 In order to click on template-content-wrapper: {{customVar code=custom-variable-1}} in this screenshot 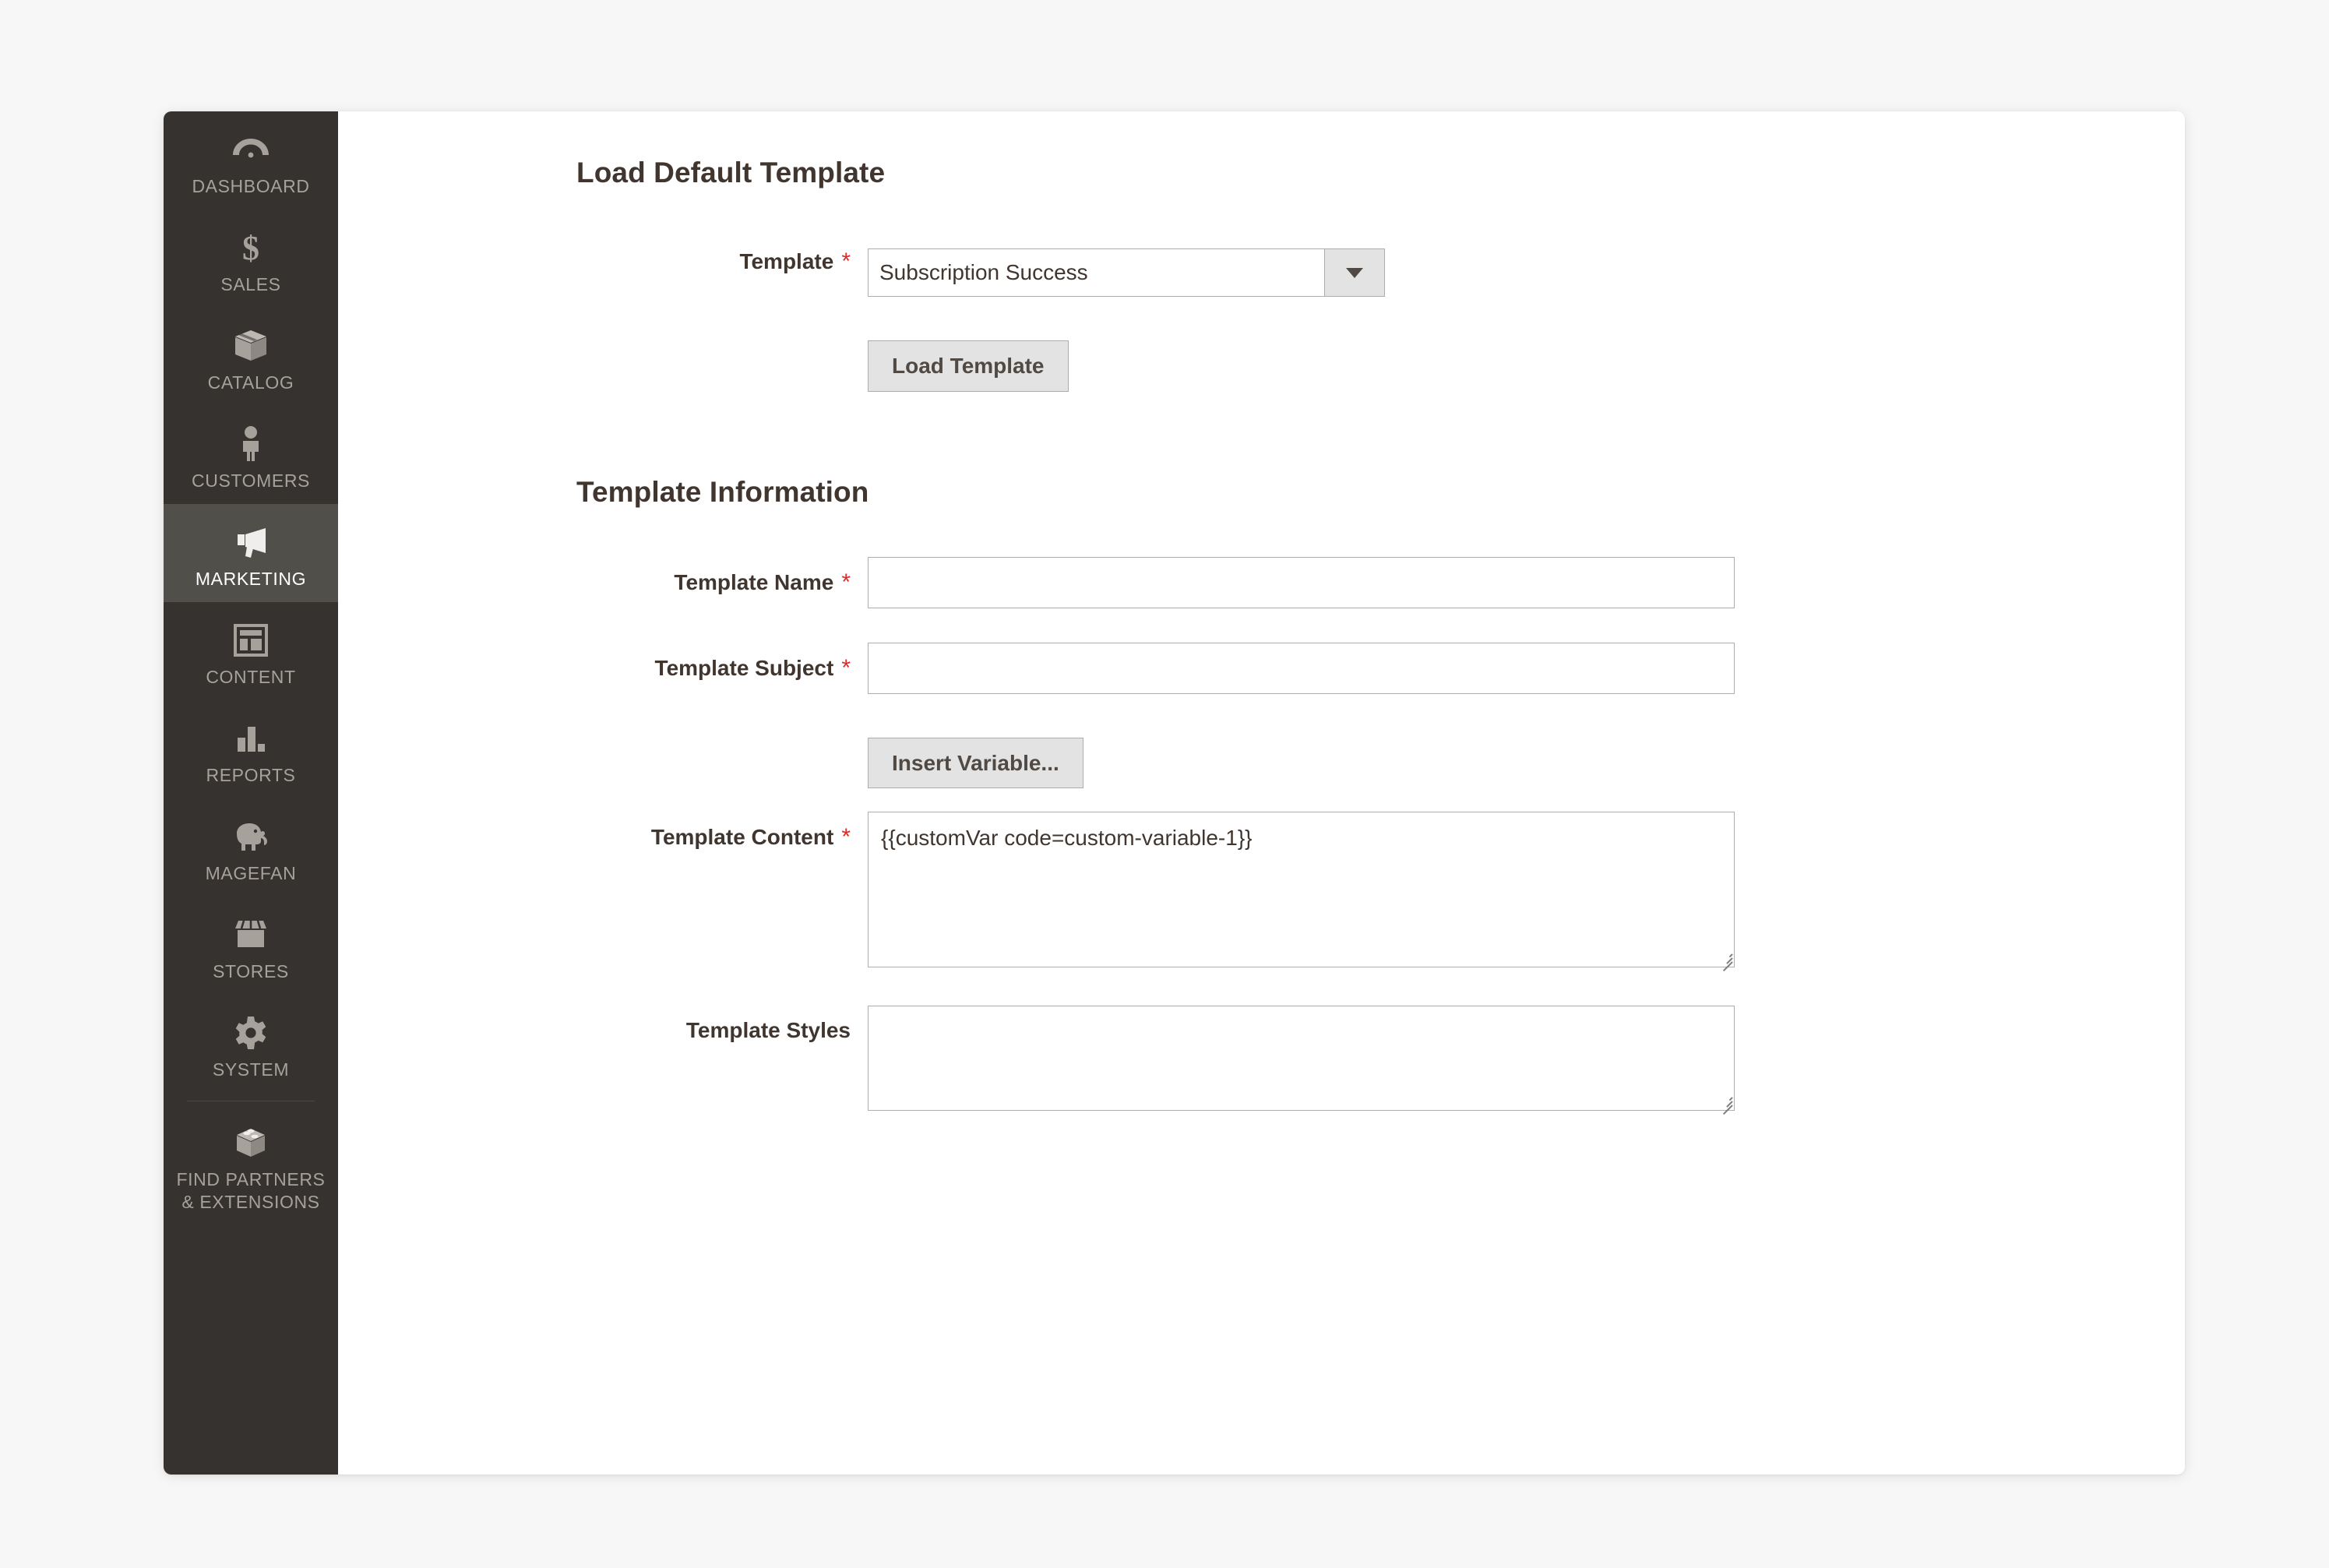, I will do `click(1301, 892)`.